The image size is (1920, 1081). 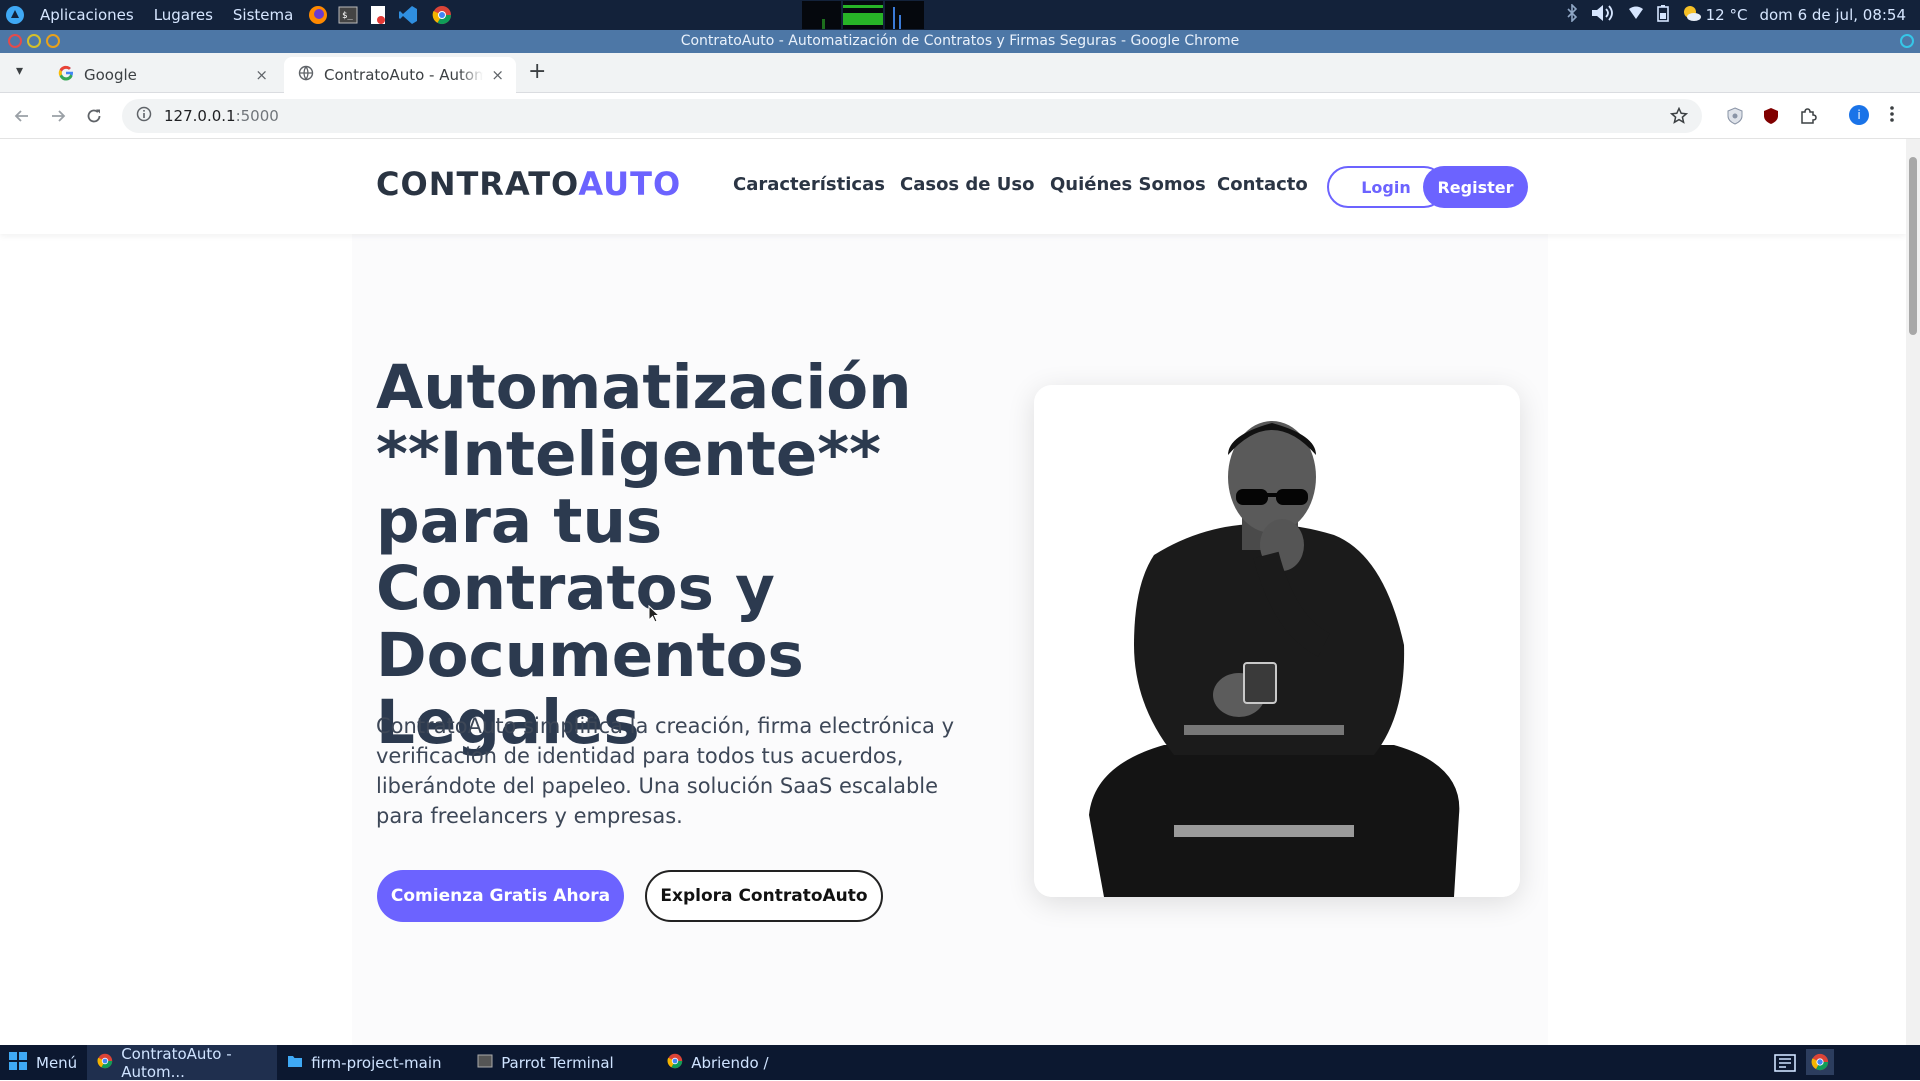 I want to click on menu-lugares: Lugares, so click(x=183, y=15).